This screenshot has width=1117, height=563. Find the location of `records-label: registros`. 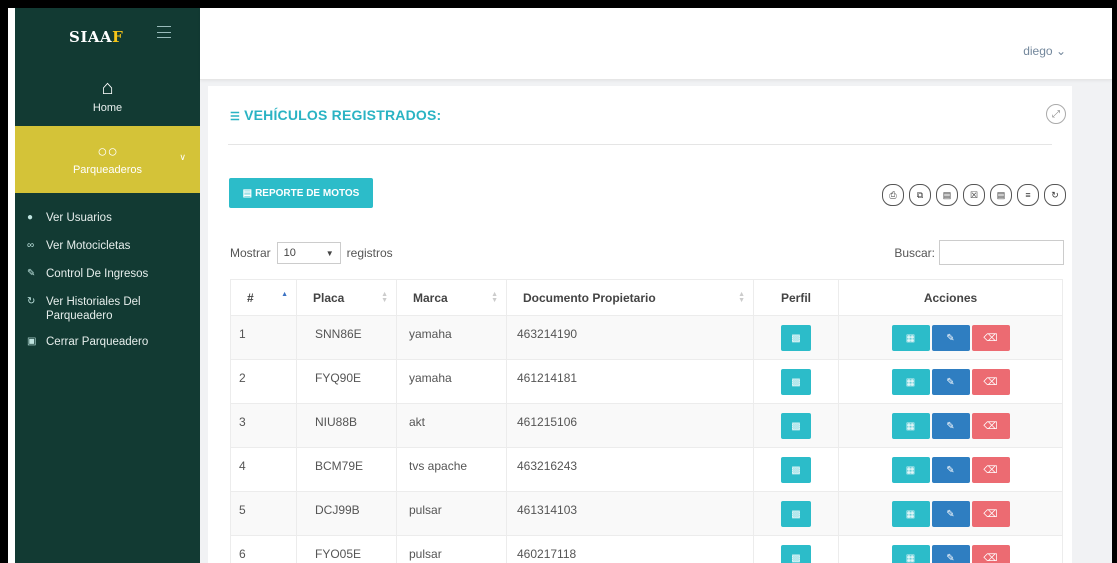

records-label: registros is located at coordinates (369, 253).